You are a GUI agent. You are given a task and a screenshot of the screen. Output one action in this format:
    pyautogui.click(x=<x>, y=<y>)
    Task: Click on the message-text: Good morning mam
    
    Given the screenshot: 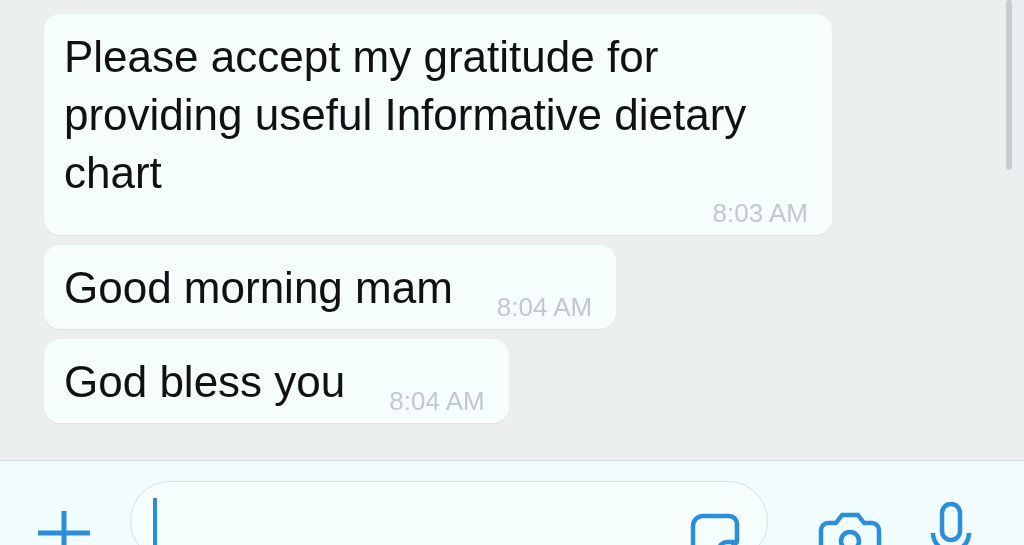 What is the action you would take?
    pyautogui.click(x=258, y=288)
    